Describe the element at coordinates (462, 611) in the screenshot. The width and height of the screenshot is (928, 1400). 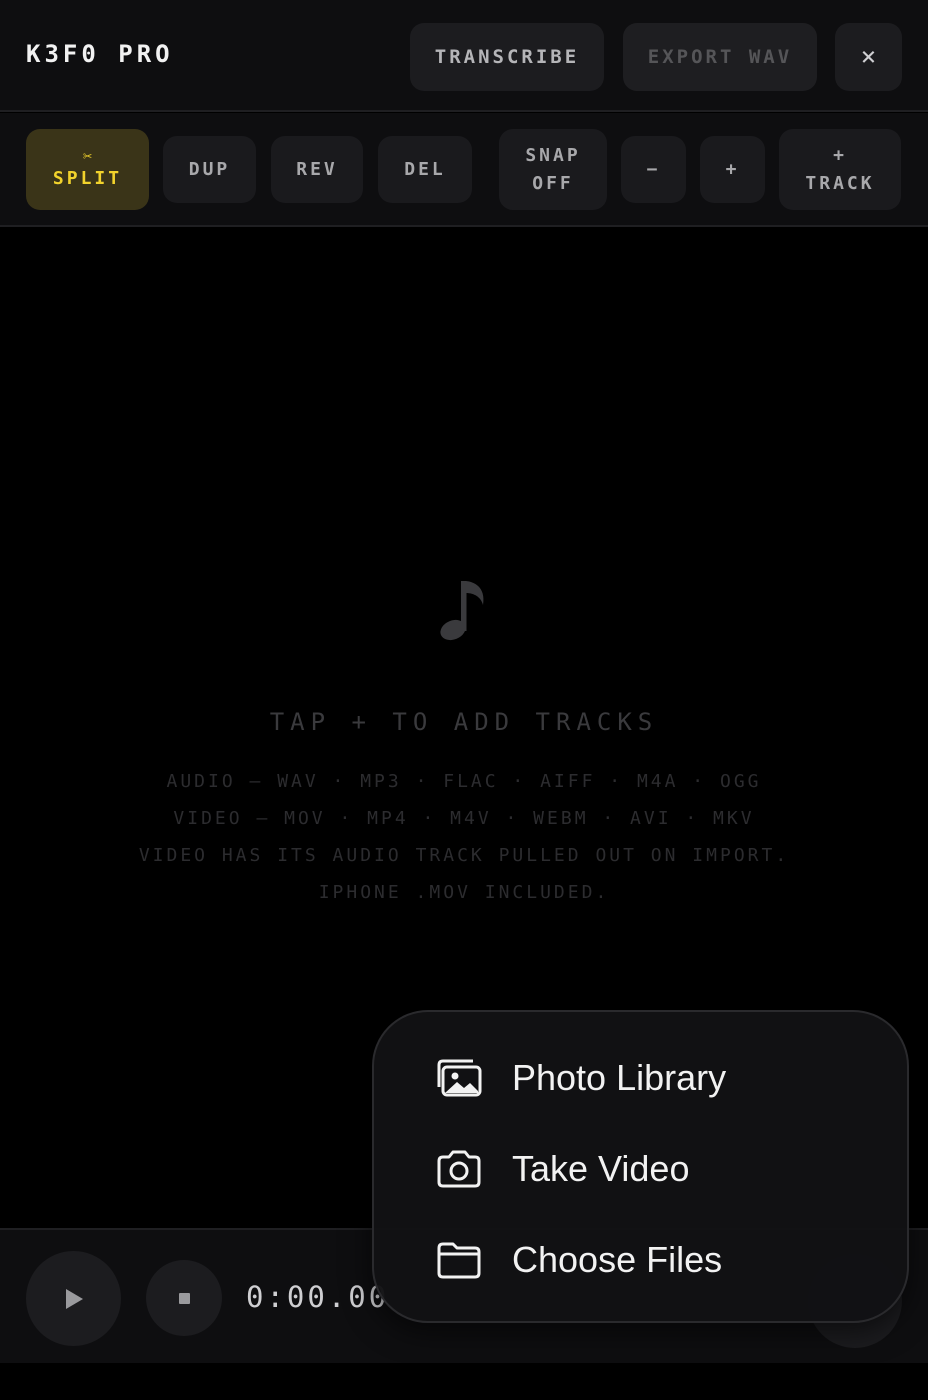
I see `music-note-icon` at that location.